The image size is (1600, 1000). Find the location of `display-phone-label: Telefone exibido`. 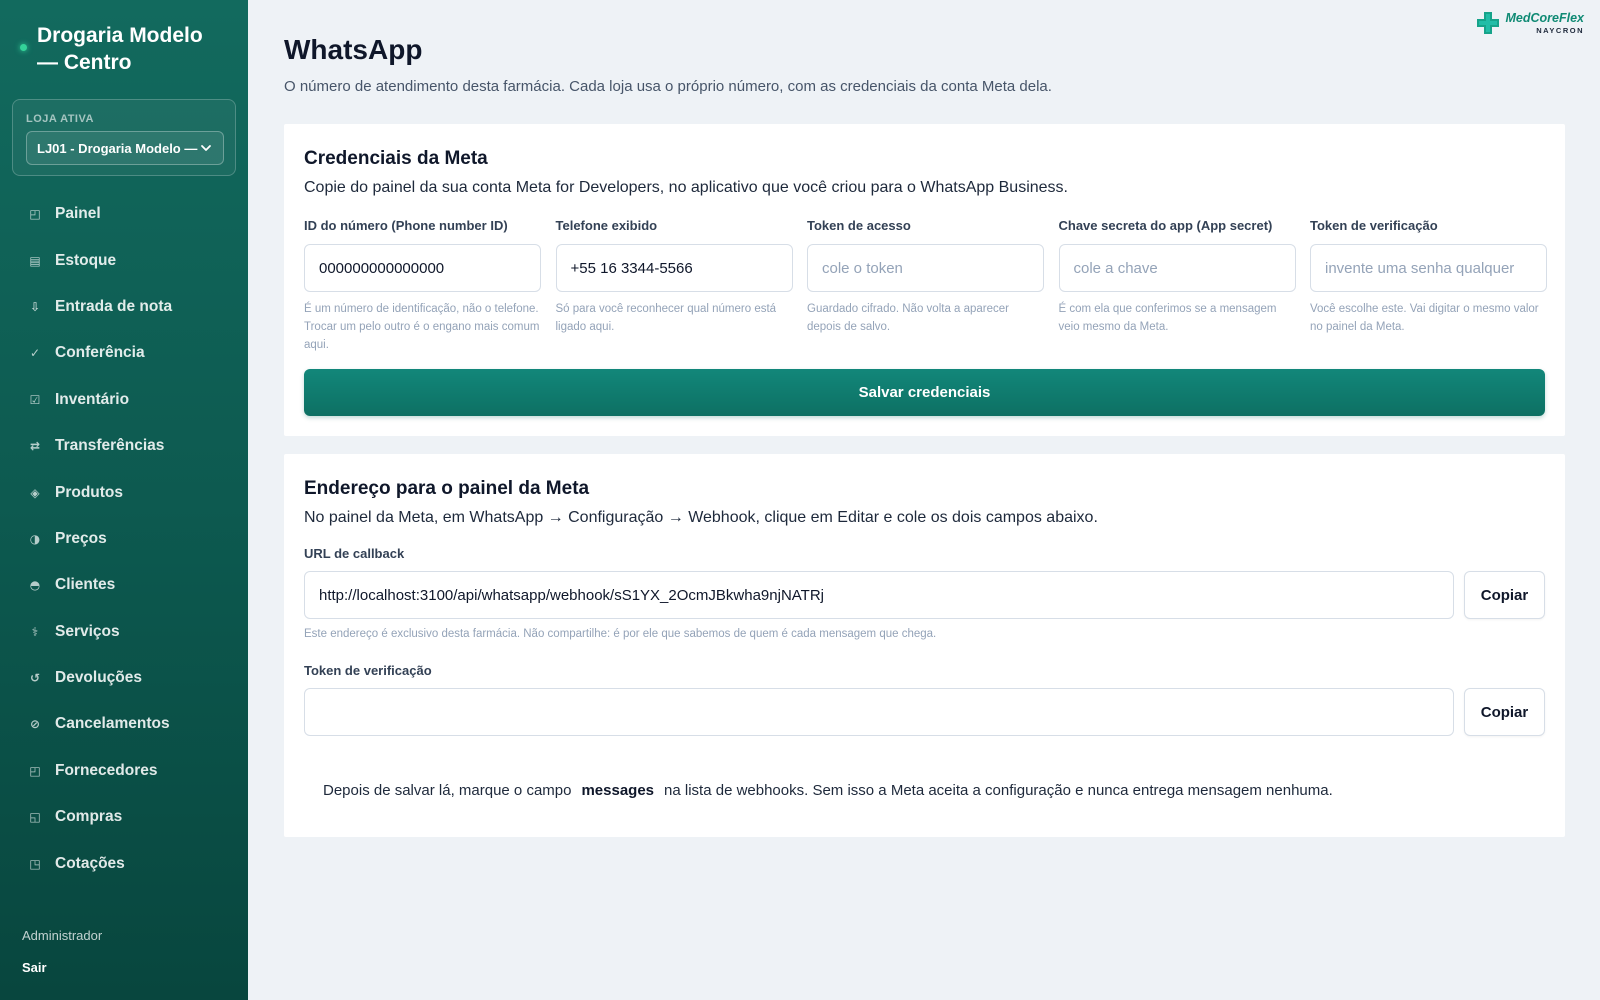

display-phone-label: Telefone exibido is located at coordinates (606, 225).